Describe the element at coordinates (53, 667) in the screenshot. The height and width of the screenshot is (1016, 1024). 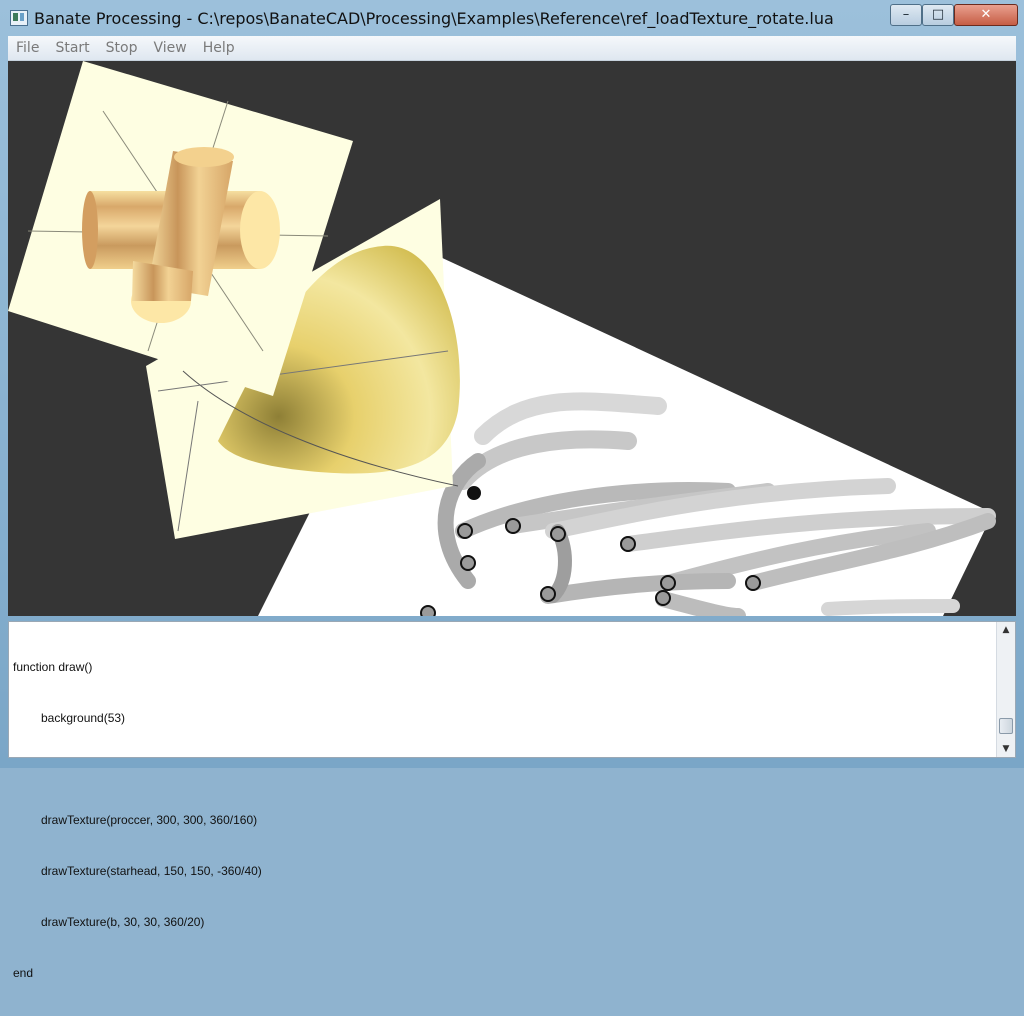
I see `code-line-1-text: function draw()` at that location.